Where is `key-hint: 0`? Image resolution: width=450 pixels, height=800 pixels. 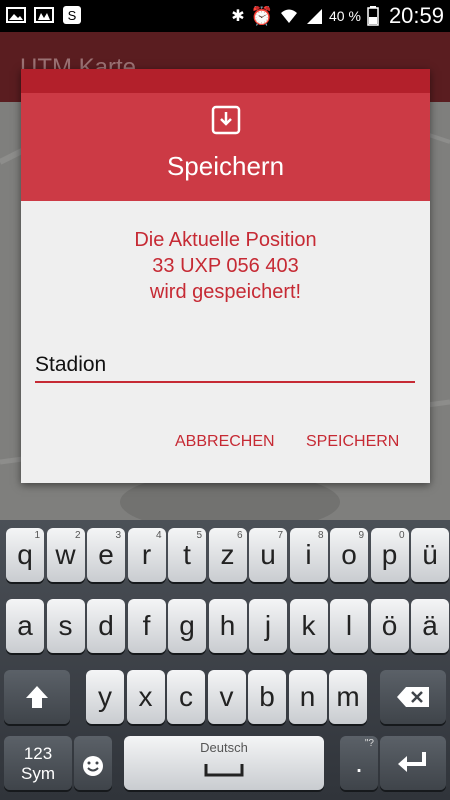 key-hint: 0 is located at coordinates (401, 535).